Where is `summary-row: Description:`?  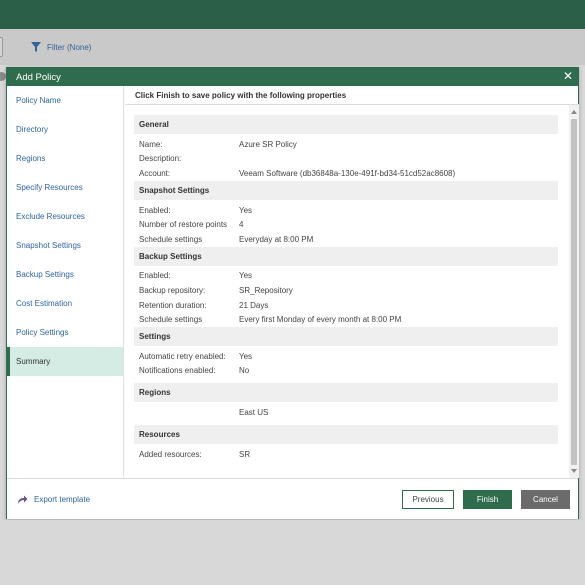
summary-row: Description: is located at coordinates (346, 159).